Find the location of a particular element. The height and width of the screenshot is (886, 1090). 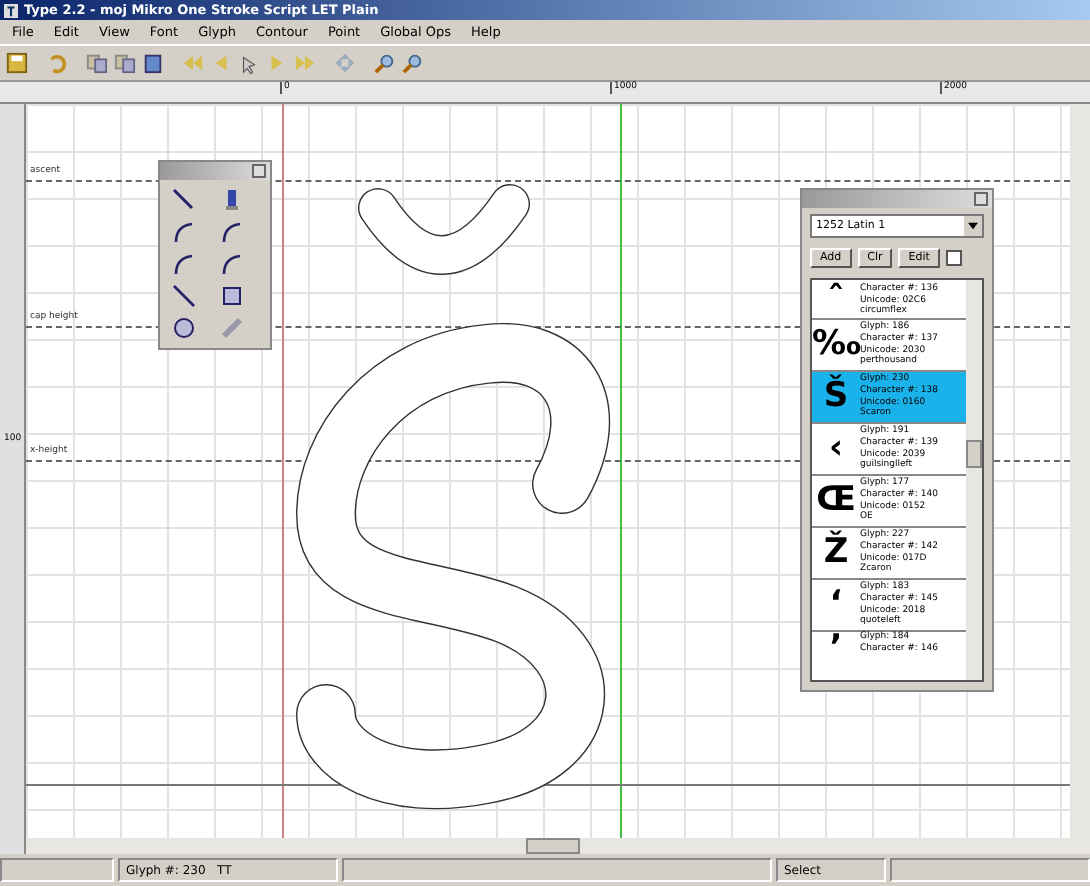

pen-icon is located at coordinates (184, 200).